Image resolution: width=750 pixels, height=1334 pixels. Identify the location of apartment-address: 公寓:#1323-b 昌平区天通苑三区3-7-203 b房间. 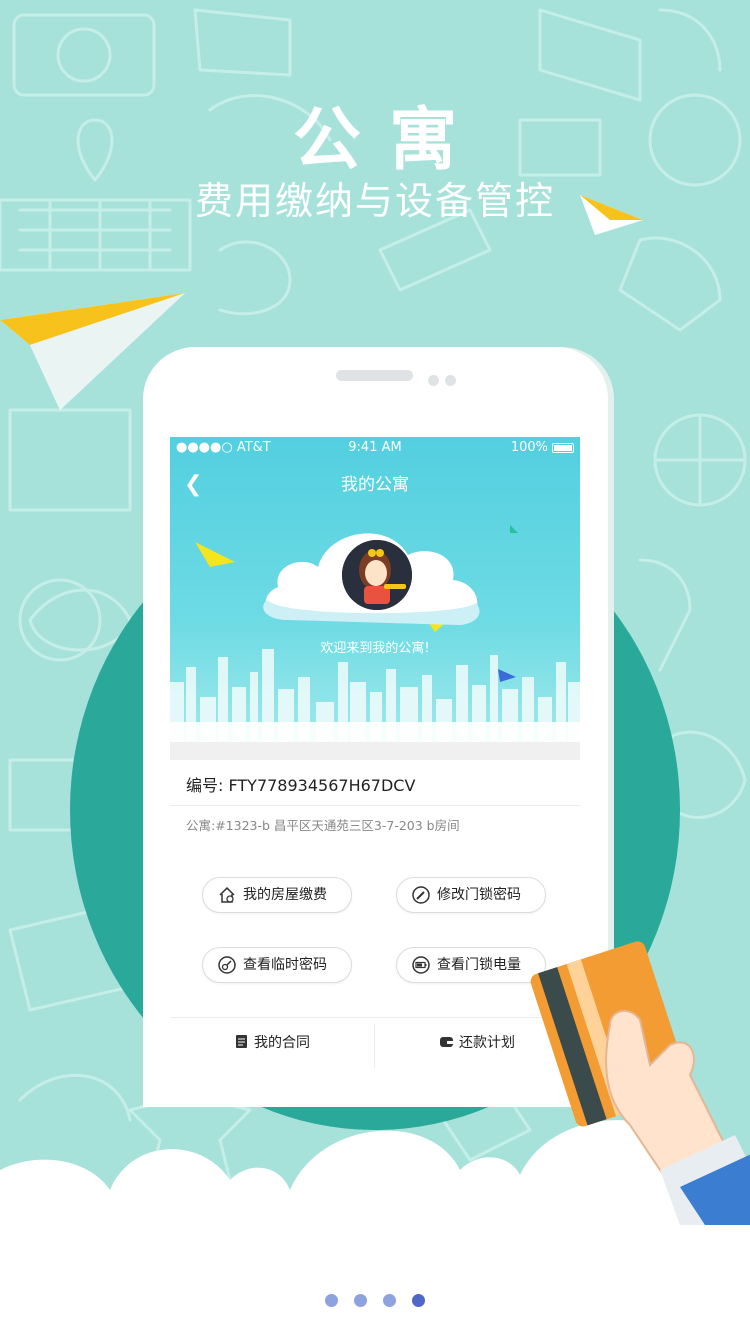
(323, 825).